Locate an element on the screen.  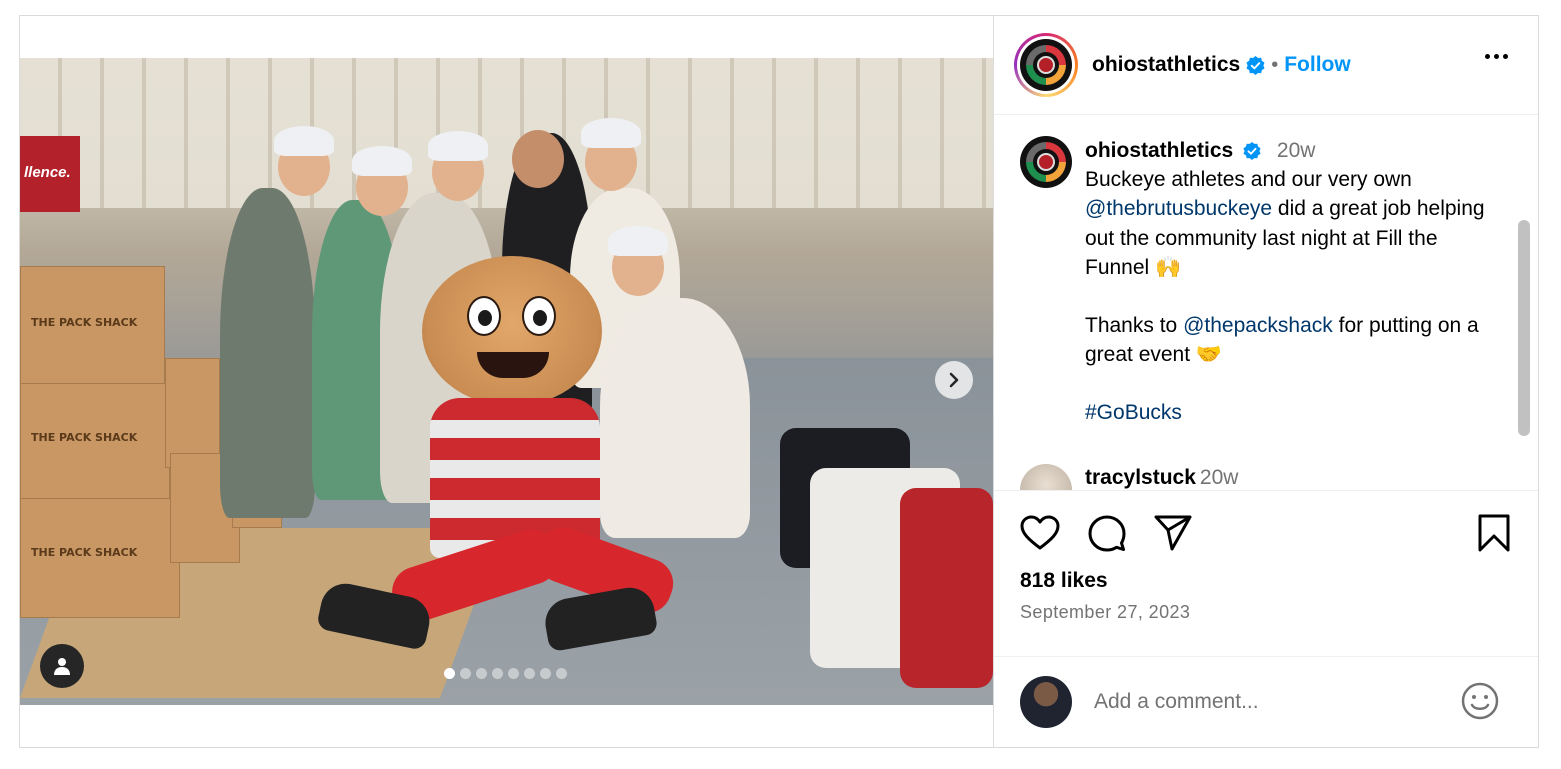
more-options-icon is located at coordinates (1496, 56).